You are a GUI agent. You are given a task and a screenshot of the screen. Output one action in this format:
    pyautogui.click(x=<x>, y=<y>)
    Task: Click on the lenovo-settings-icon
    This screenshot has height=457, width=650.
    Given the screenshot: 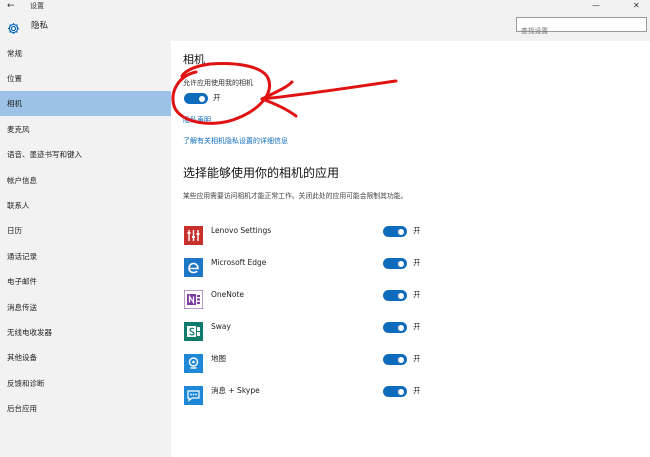 What is the action you would take?
    pyautogui.click(x=193, y=235)
    